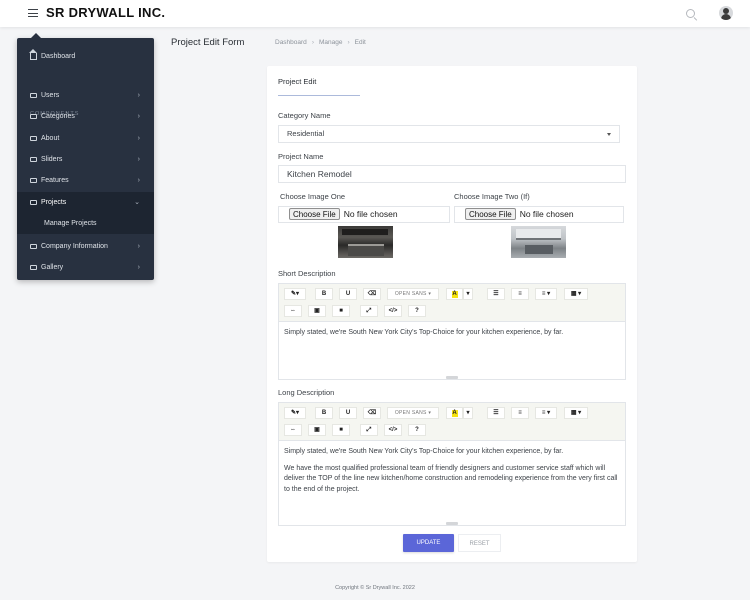 Image resolution: width=750 pixels, height=600 pixels. I want to click on chevron-down-icon, so click(609, 134).